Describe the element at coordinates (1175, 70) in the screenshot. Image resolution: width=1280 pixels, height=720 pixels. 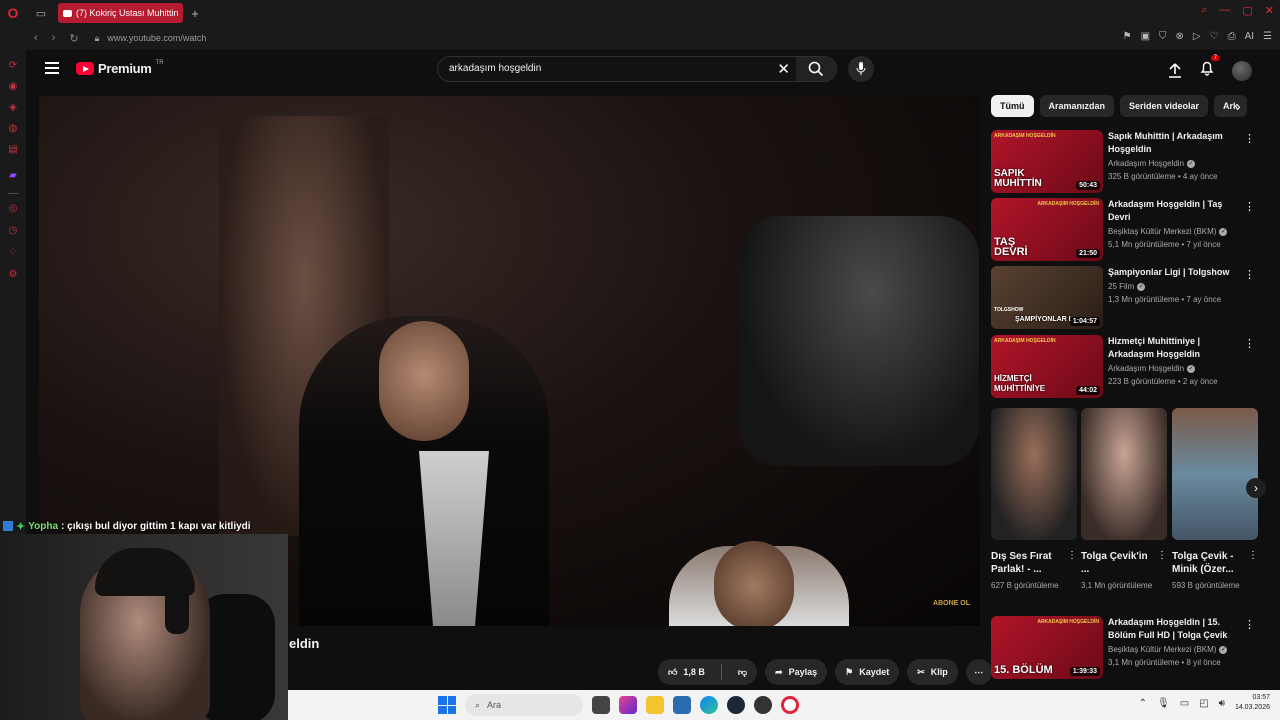
I see `upload-icon` at that location.